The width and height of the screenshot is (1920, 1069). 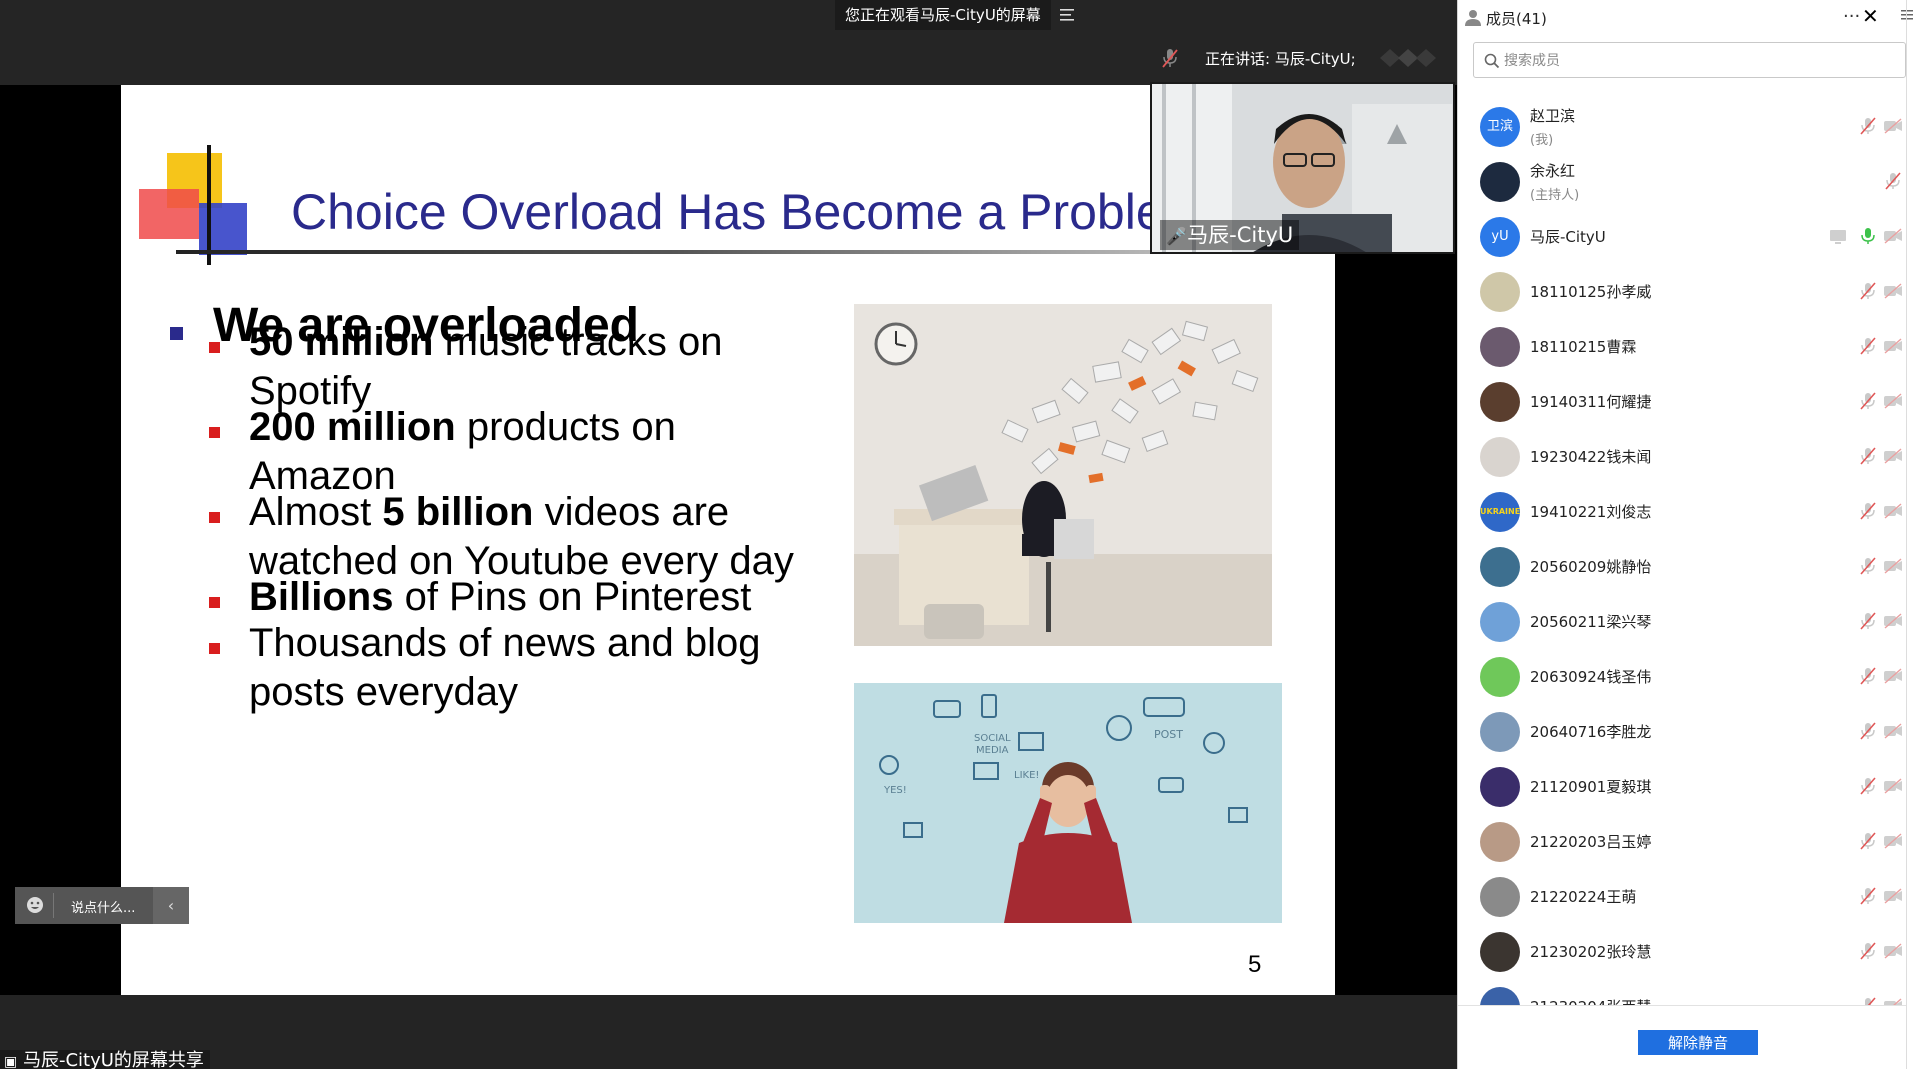 I want to click on bullet-text: Billions of Pins on Pinterest, so click(x=500, y=597).